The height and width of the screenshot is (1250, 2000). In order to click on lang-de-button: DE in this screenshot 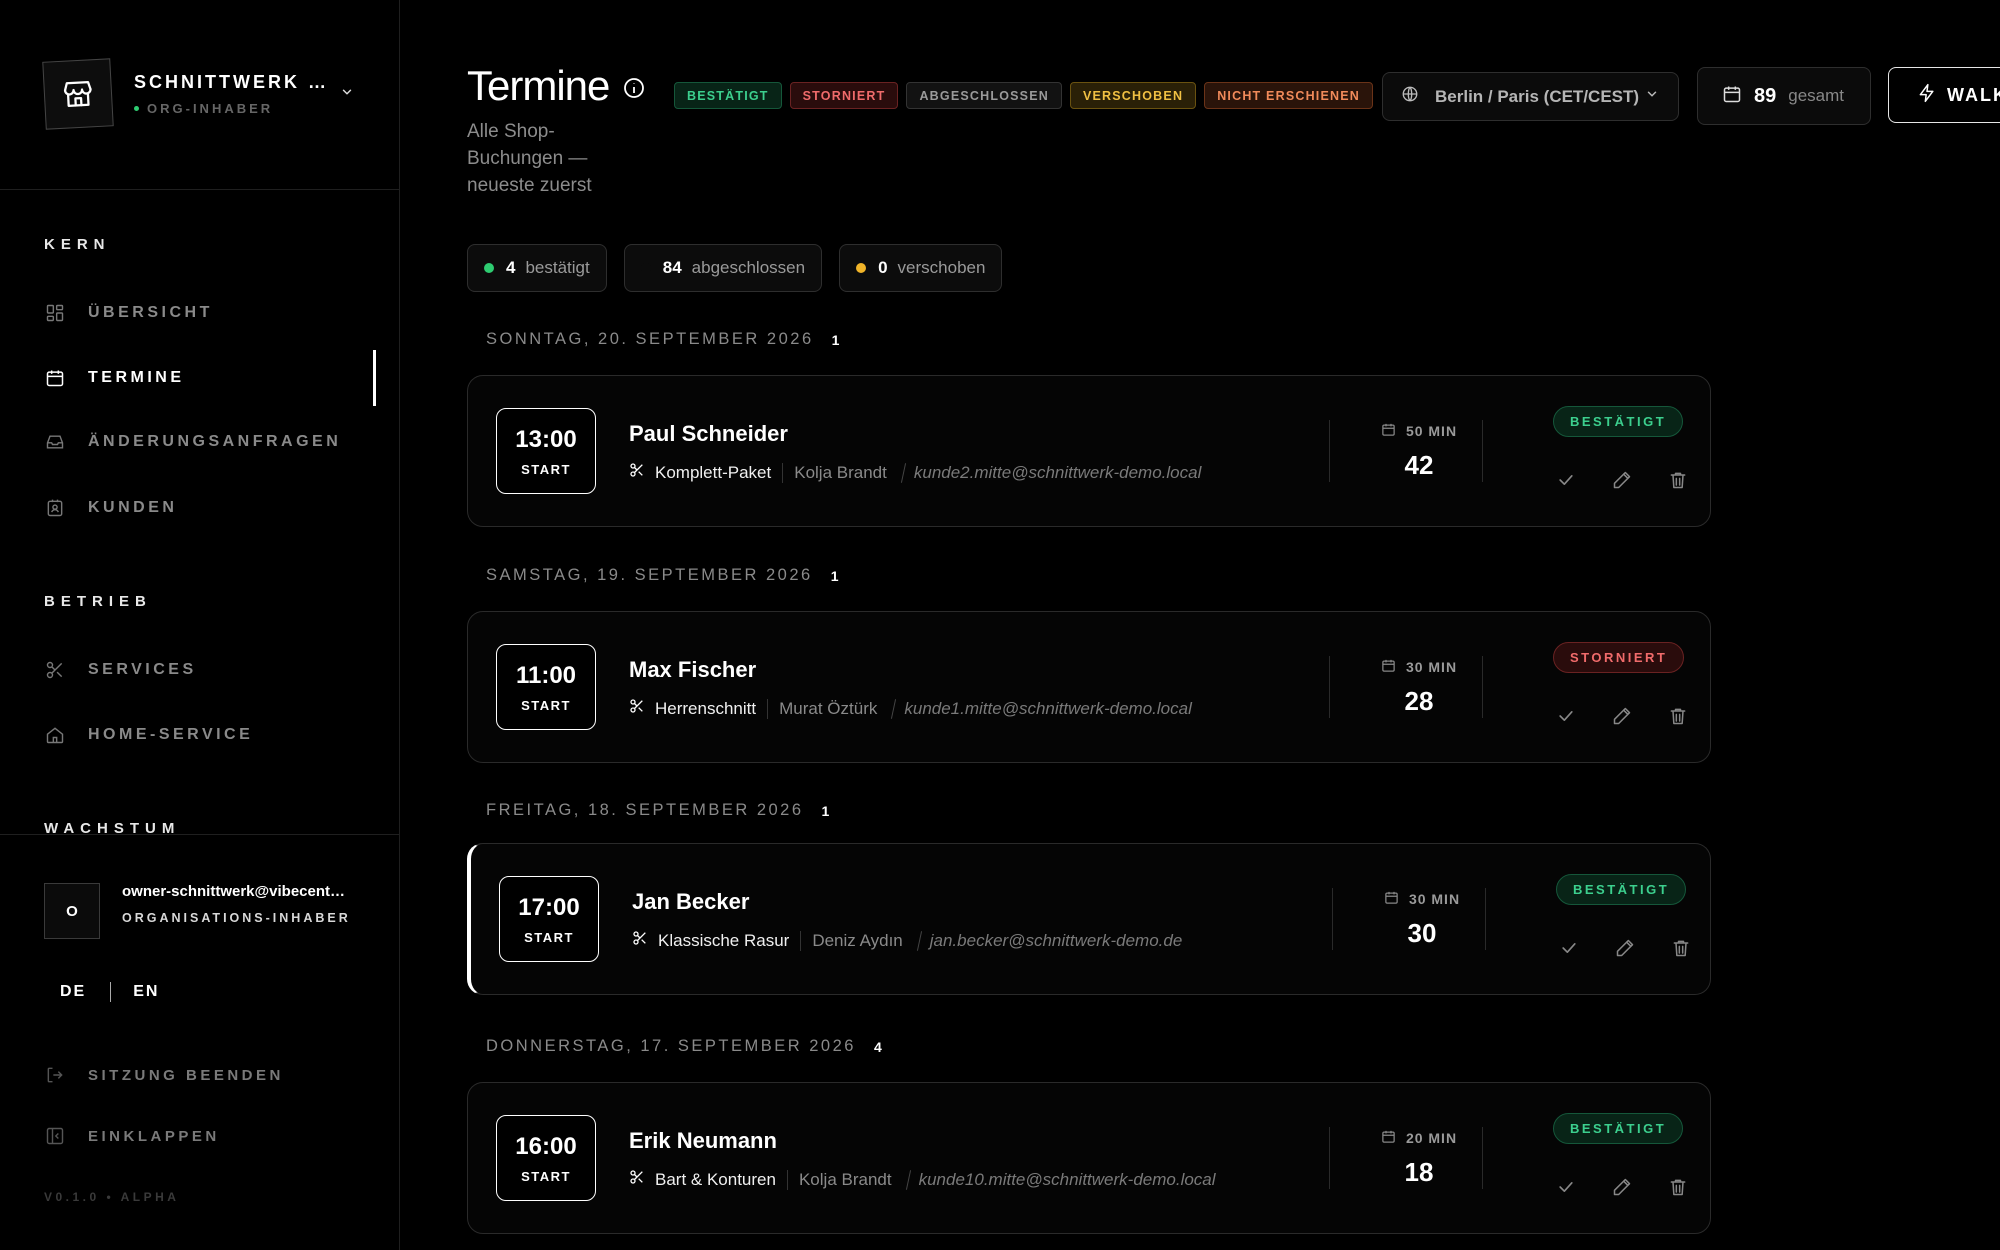, I will do `click(73, 992)`.